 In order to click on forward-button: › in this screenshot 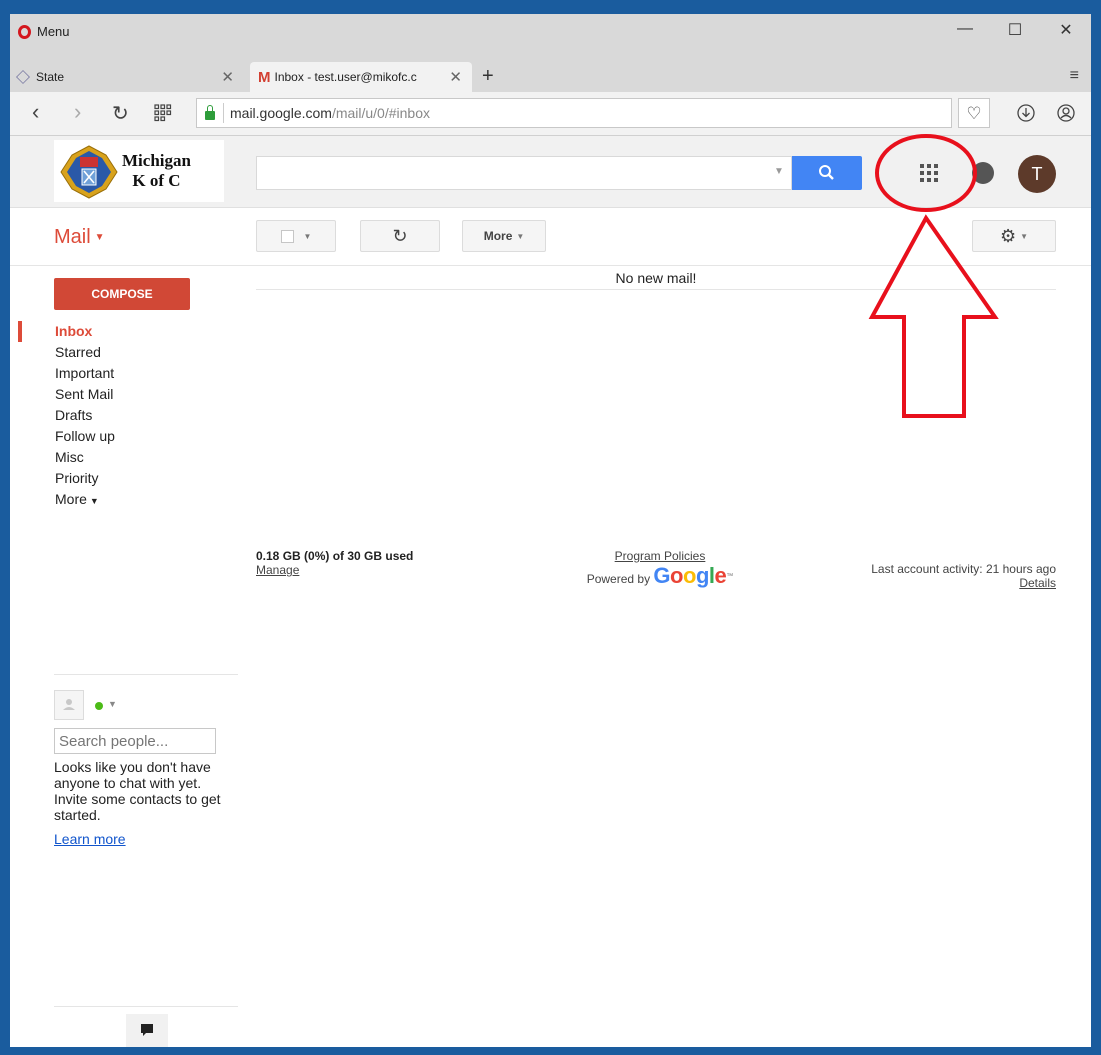, I will do `click(77, 112)`.